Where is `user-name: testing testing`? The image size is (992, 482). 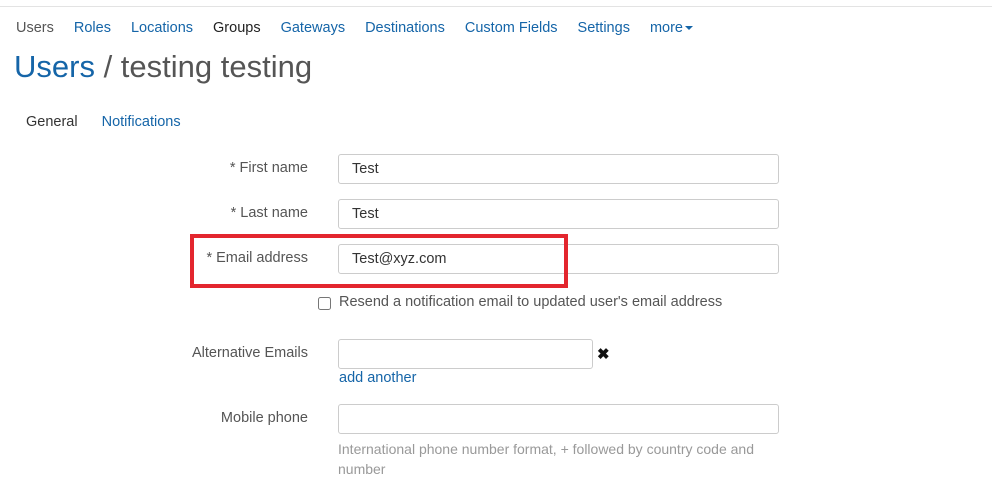 user-name: testing testing is located at coordinates (216, 66).